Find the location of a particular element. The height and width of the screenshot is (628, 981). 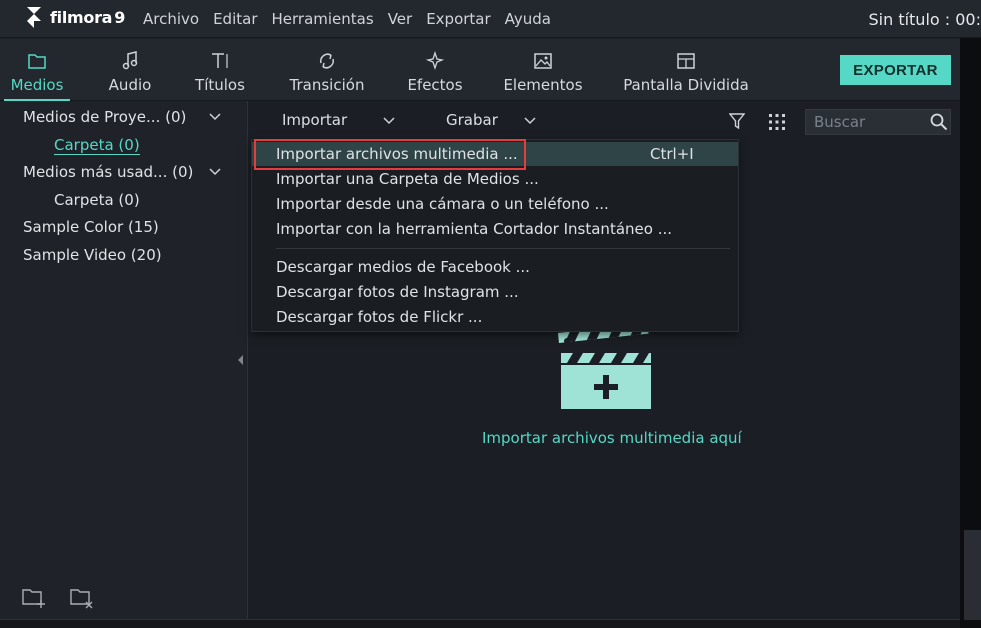

preview-panel-edge is located at coordinates (970, 333).